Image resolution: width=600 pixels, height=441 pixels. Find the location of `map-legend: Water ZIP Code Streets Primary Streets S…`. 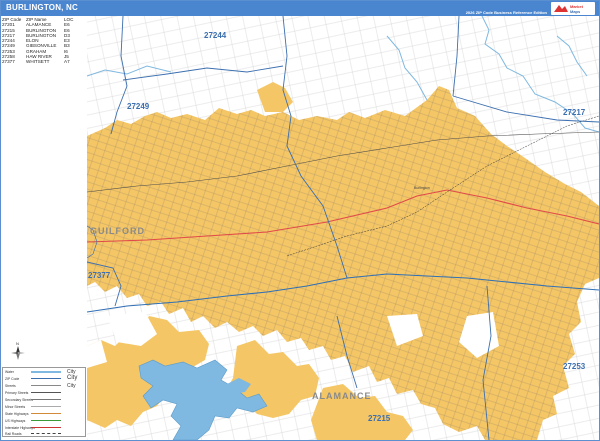

map-legend: Water ZIP Code Streets Primary Streets S… is located at coordinates (44, 402).